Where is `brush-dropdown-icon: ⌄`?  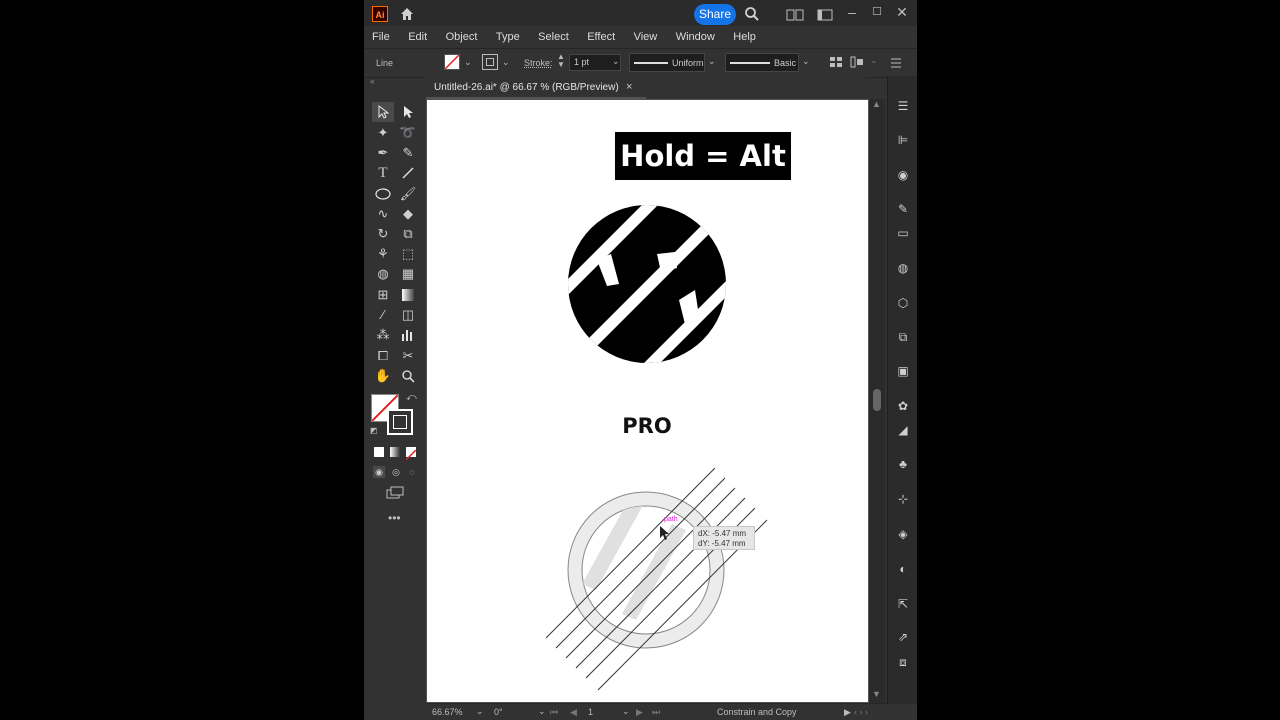
brush-dropdown-icon: ⌄ is located at coordinates (806, 61).